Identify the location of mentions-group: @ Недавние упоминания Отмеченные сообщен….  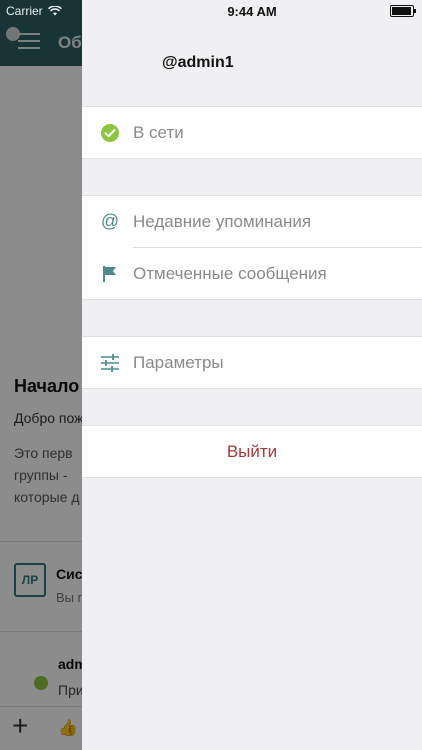
(252, 247).